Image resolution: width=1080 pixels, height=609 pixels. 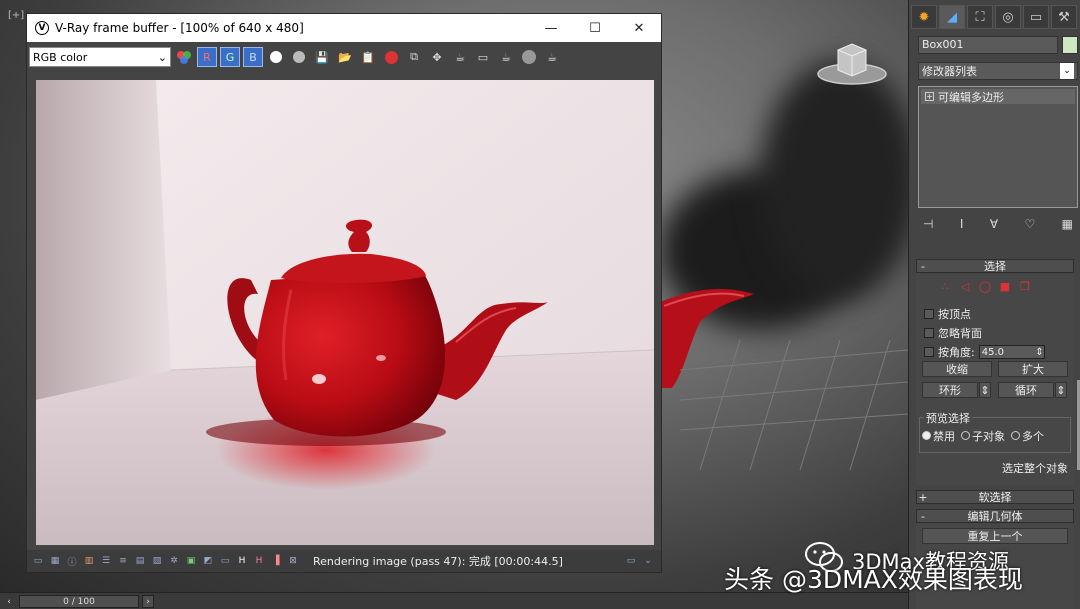 What do you see at coordinates (414, 57) in the screenshot?
I see `duplicate-to-mbuffer-icon: ⧉` at bounding box center [414, 57].